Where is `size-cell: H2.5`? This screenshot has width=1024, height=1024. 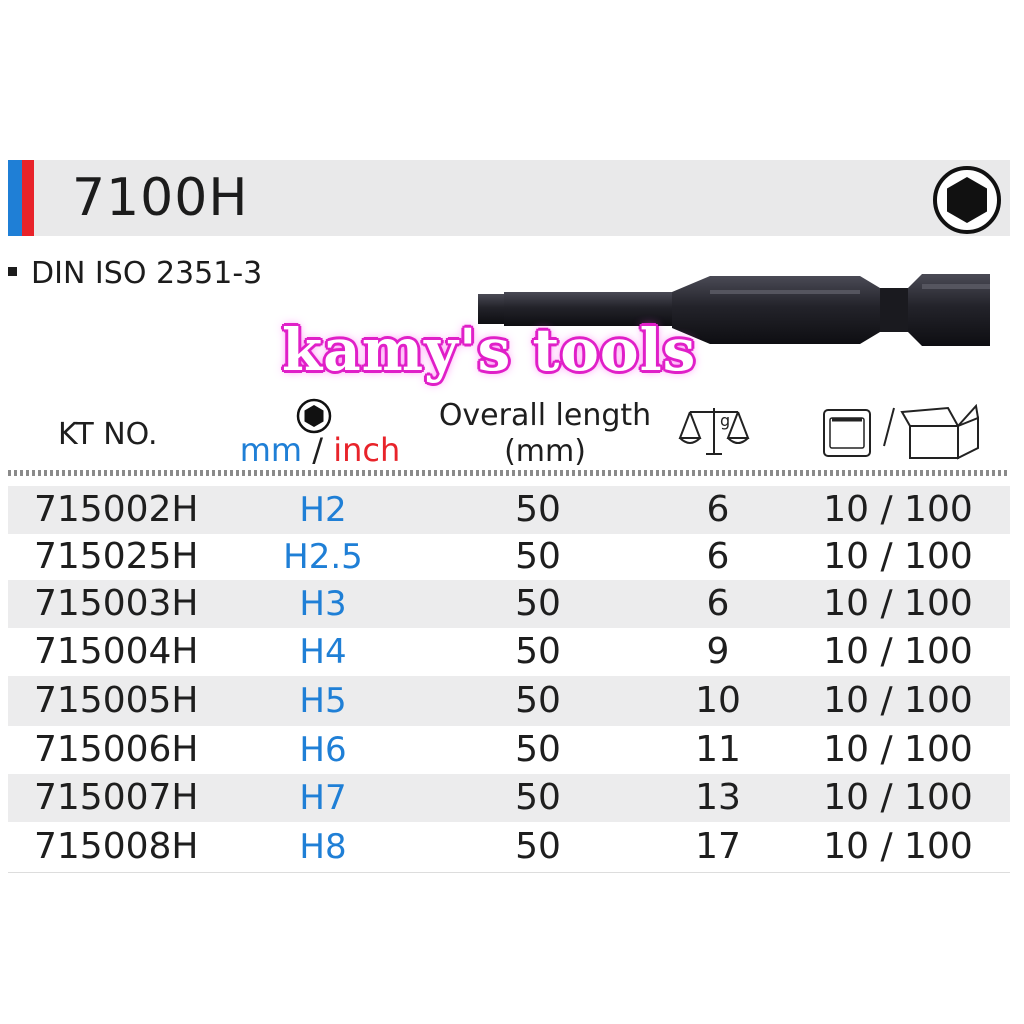
size-cell: H2.5 is located at coordinates (323, 557).